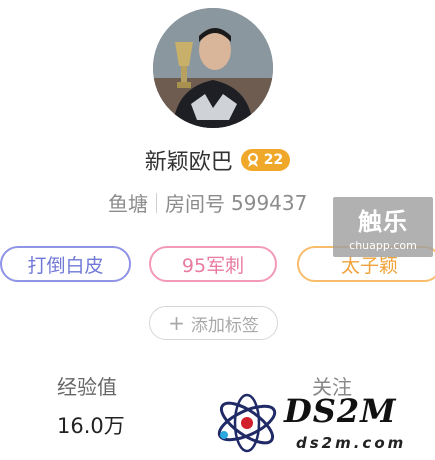  I want to click on room-info: 鱼塘 房间号 599437, so click(207, 202).